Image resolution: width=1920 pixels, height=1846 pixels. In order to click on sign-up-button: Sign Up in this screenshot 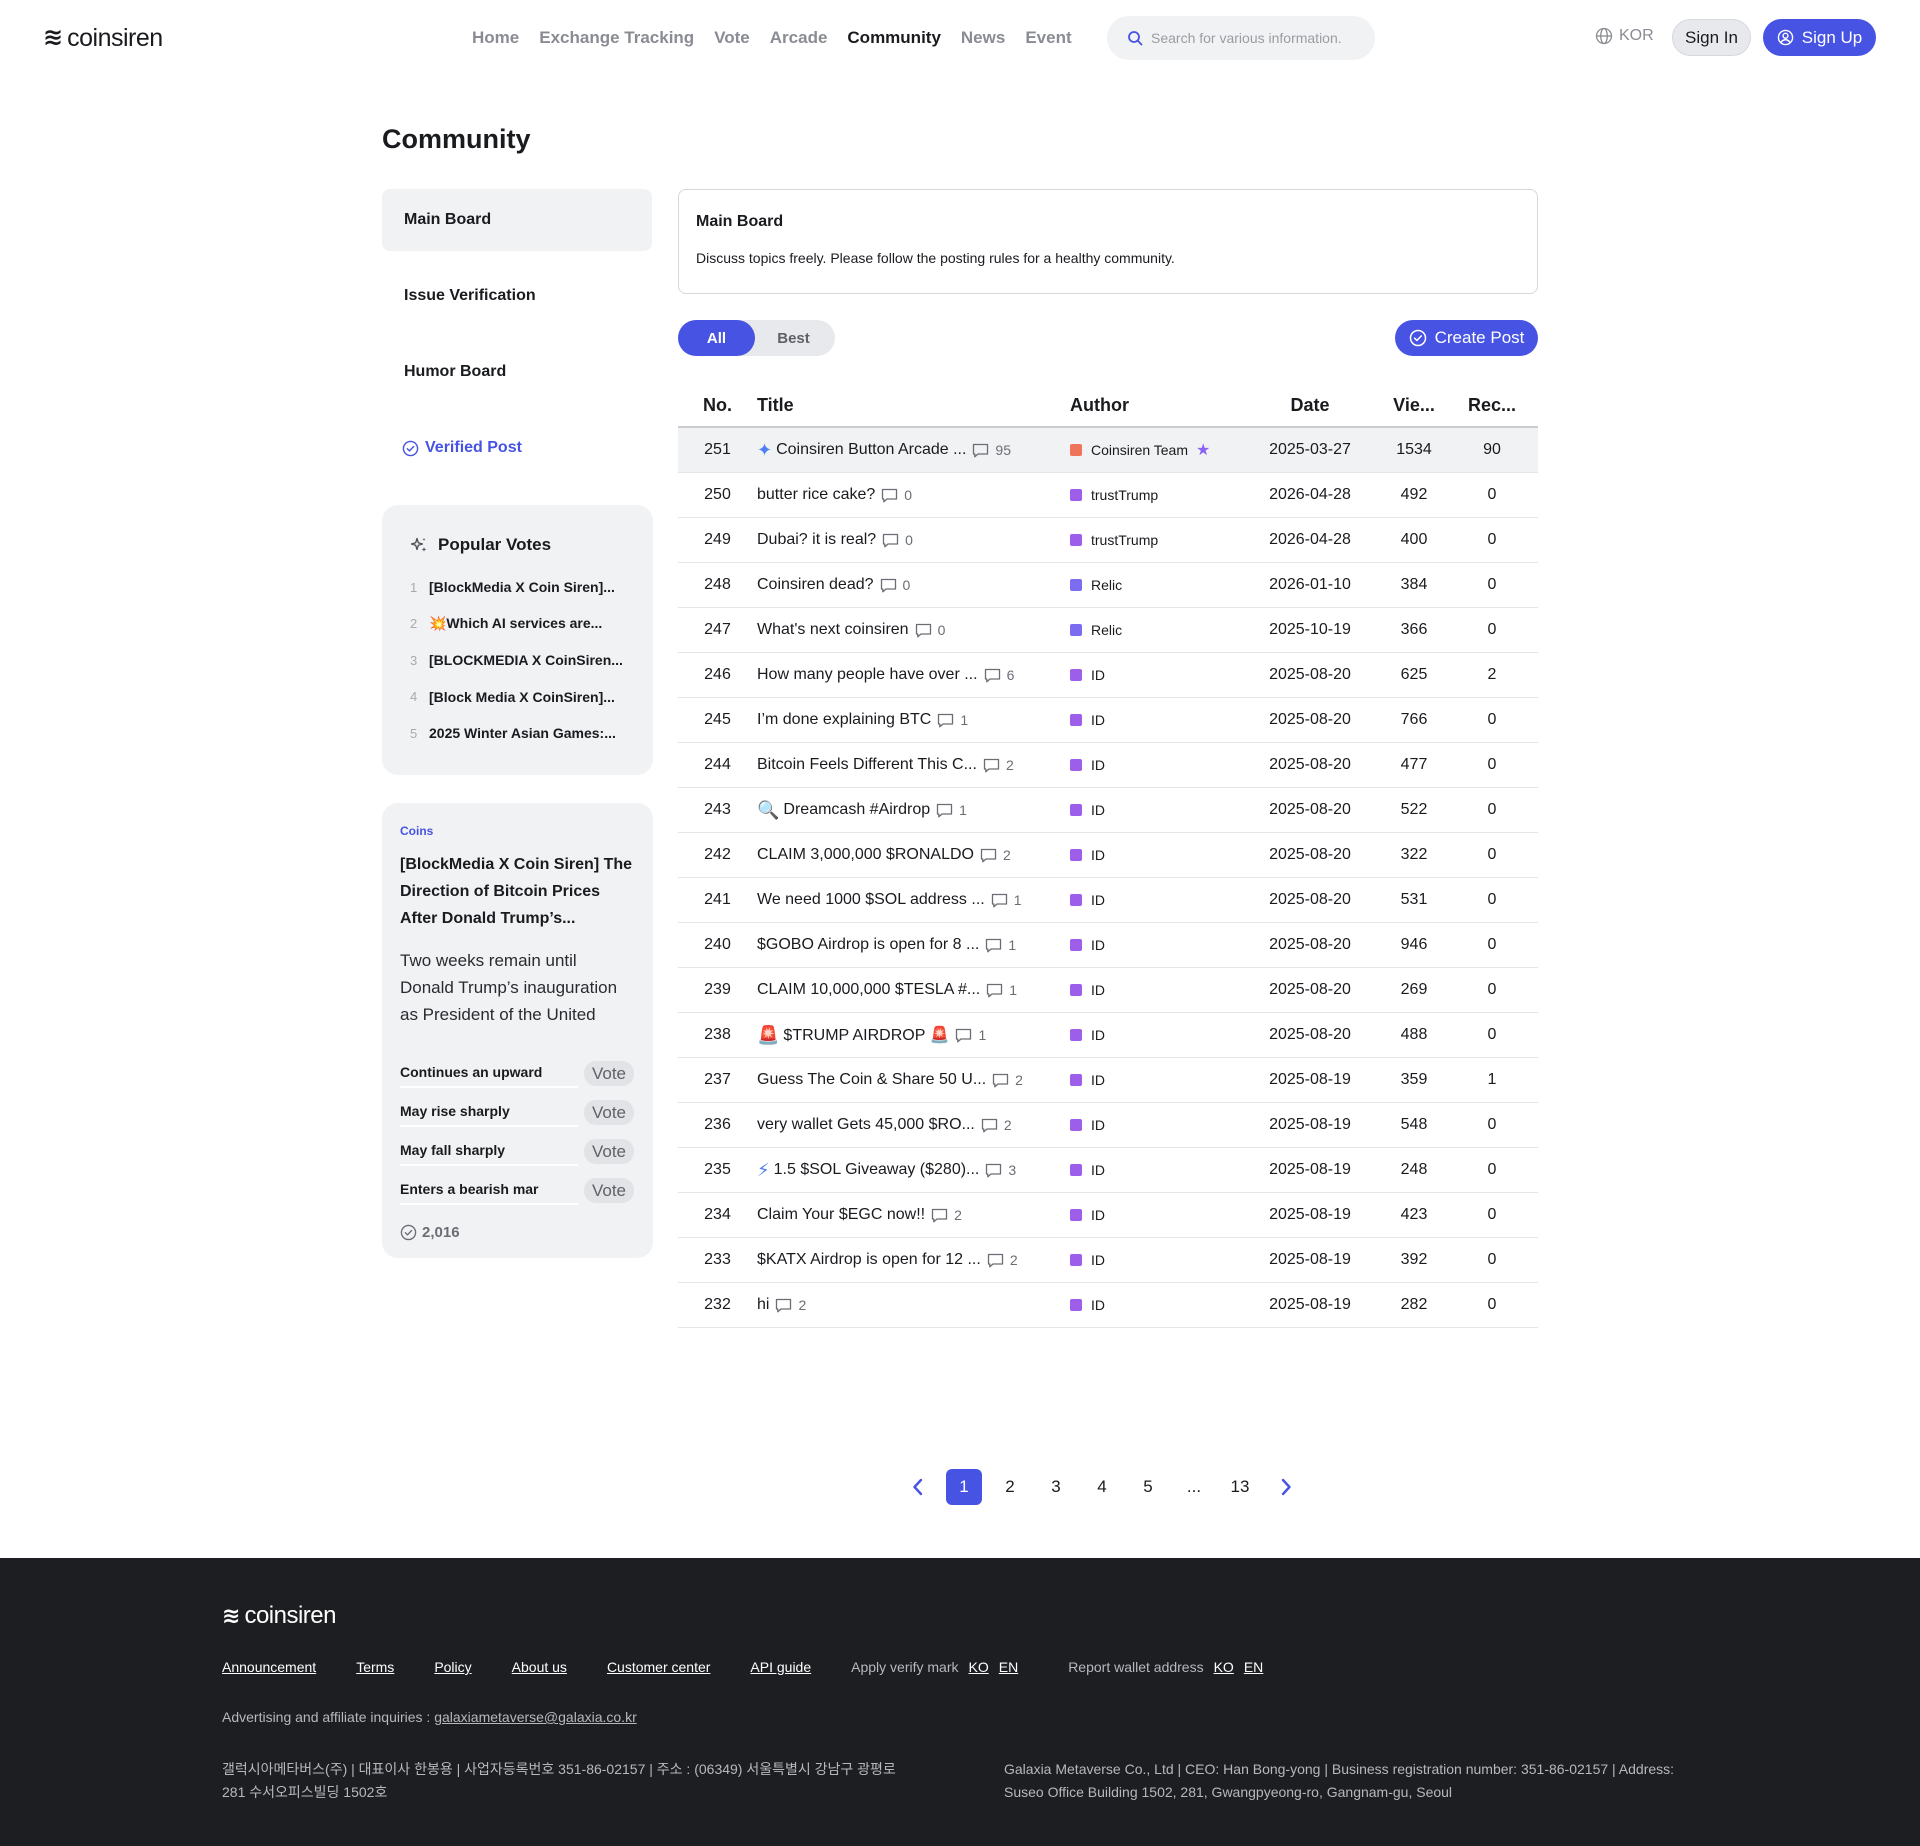, I will do `click(1819, 37)`.